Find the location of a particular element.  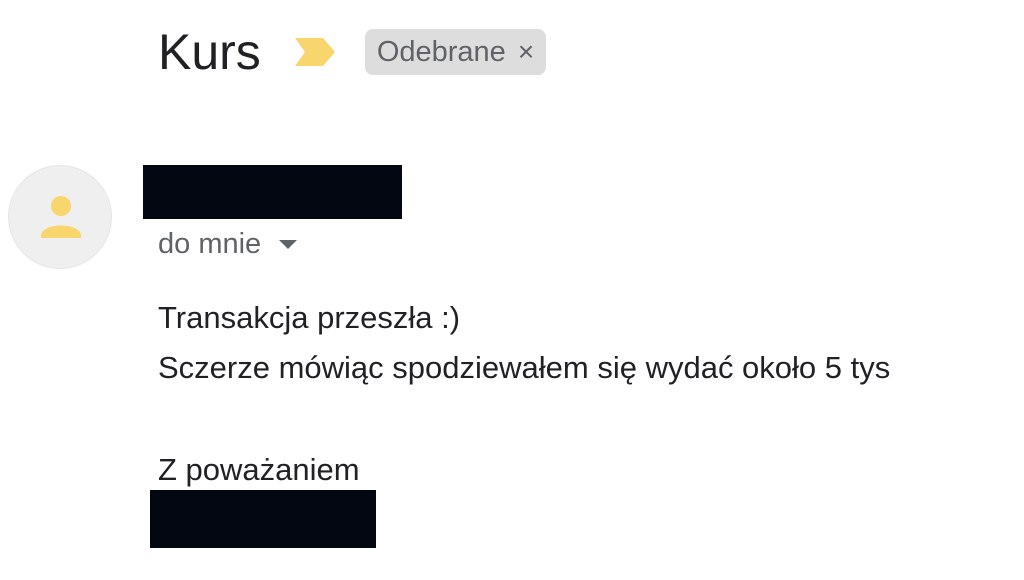

email-header: Kurs Odebrane × is located at coordinates (352, 52).